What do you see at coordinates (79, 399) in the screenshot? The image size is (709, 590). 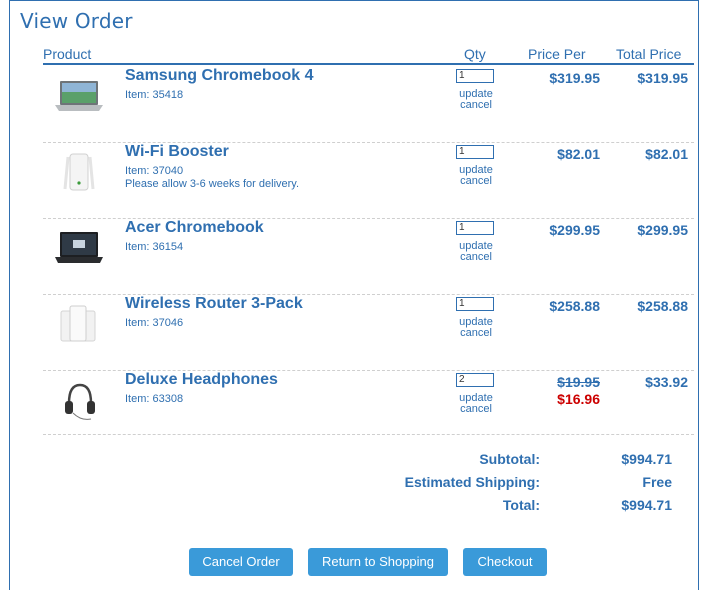 I see `headphones-icon` at bounding box center [79, 399].